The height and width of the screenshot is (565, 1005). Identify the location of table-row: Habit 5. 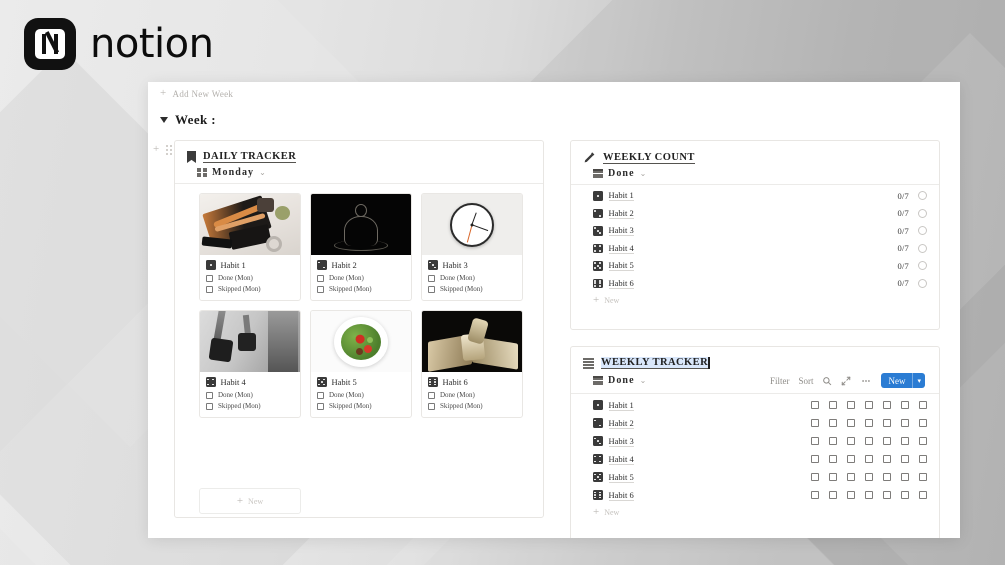
(760, 477).